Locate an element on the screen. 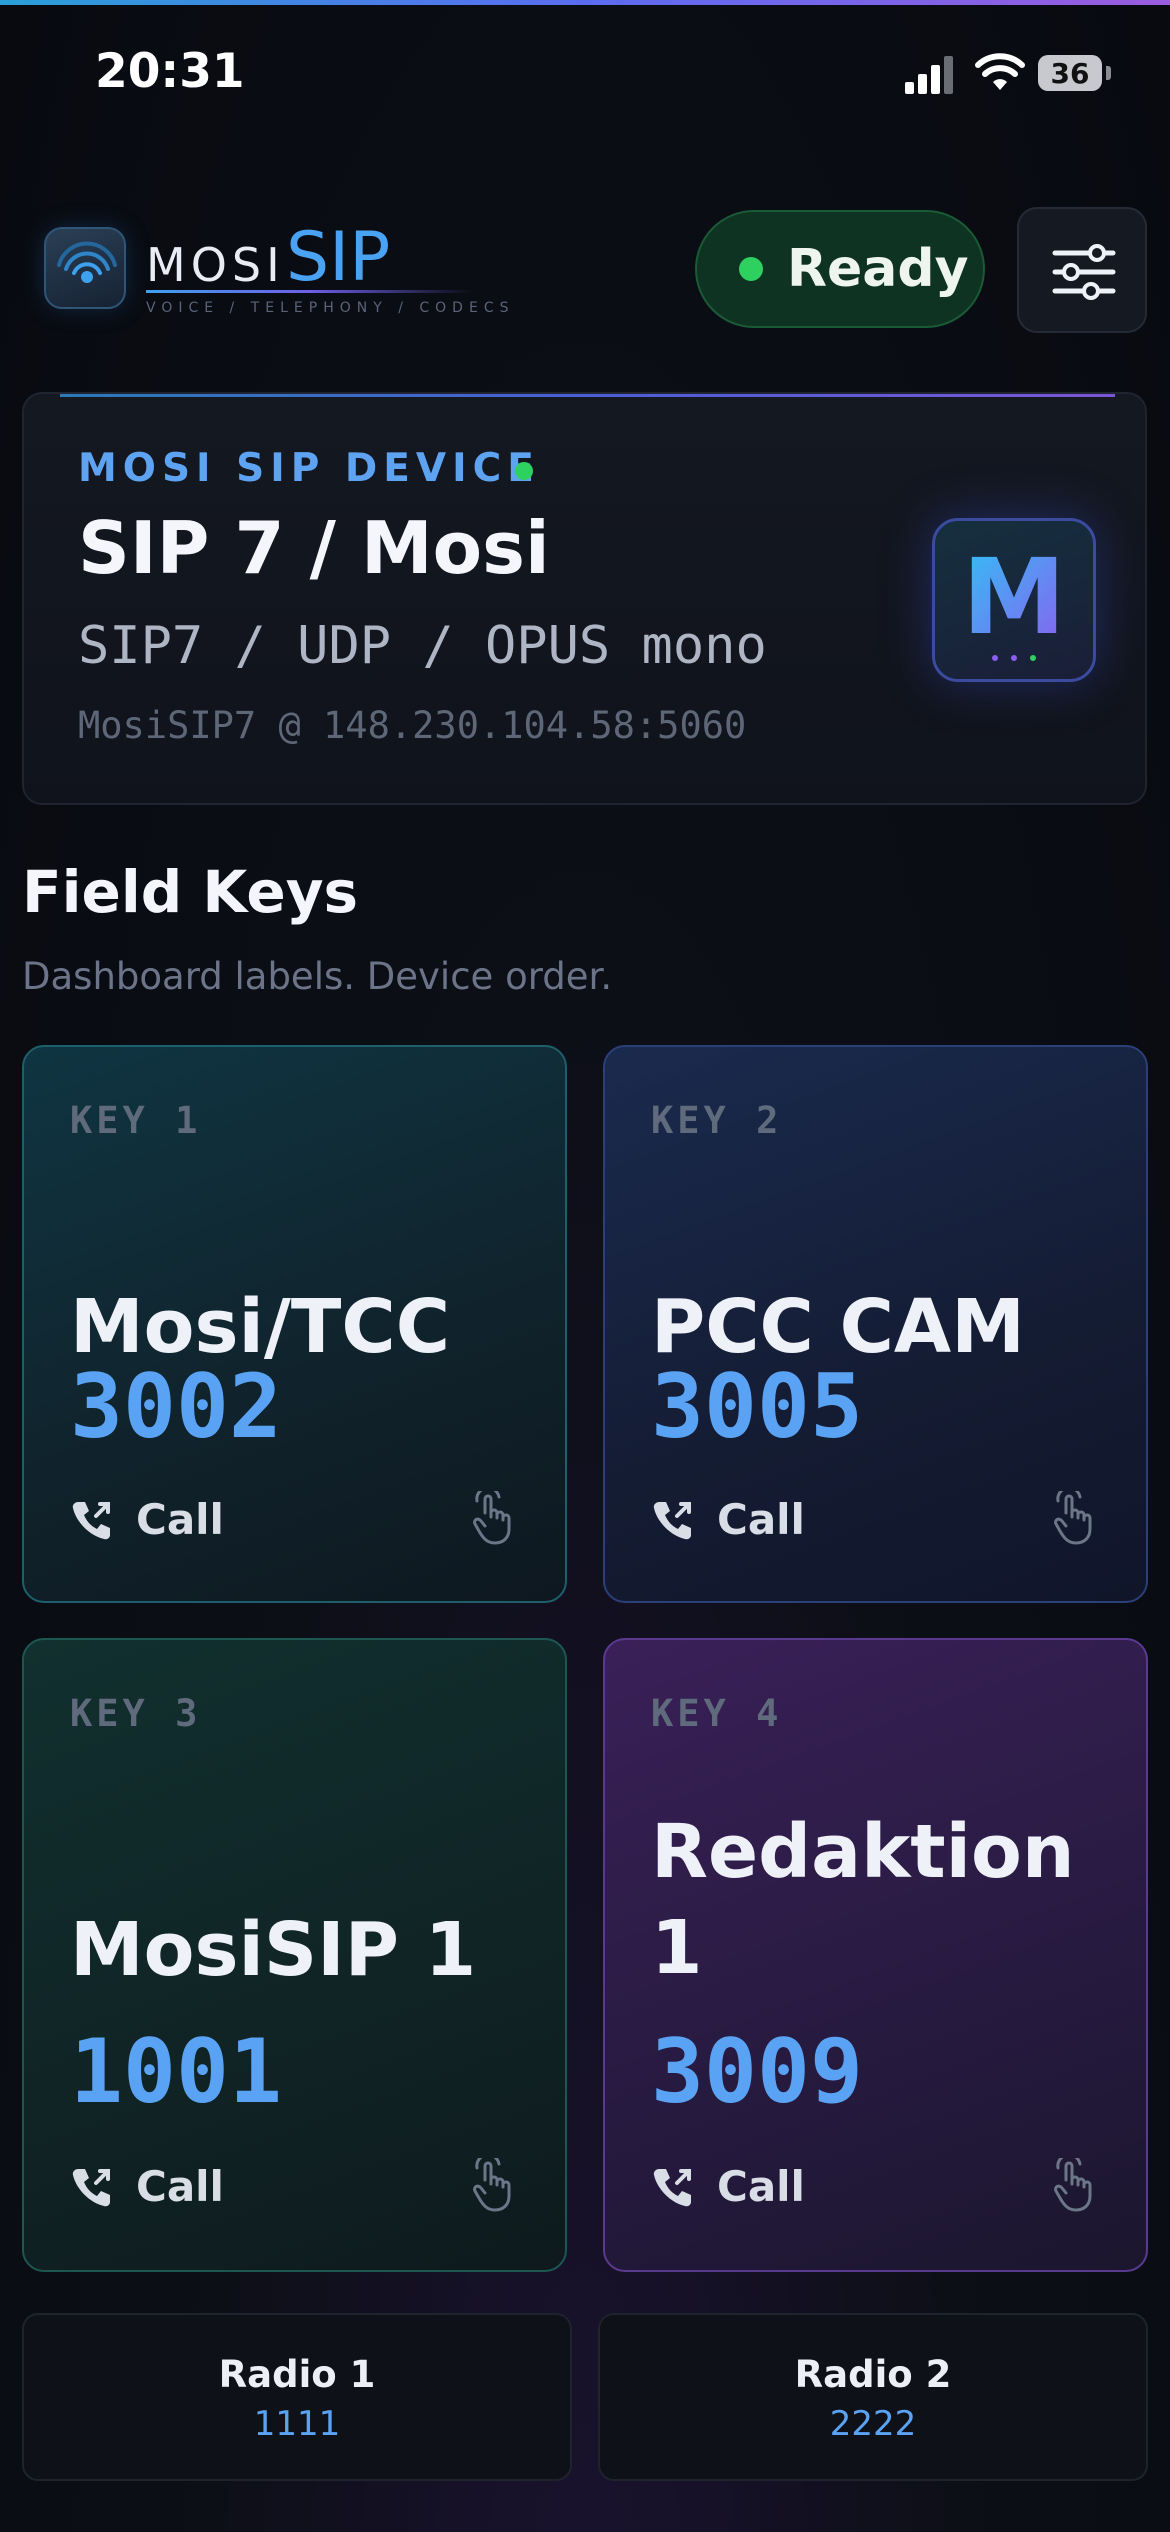  battery-cap is located at coordinates (1108, 73).